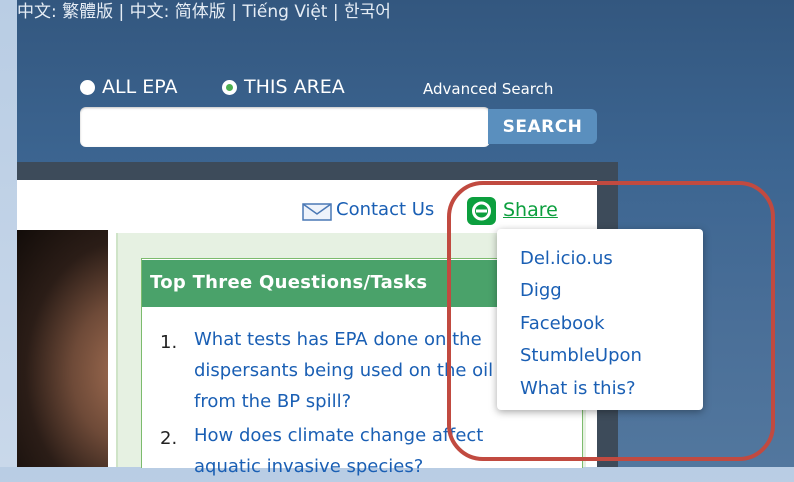  Describe the element at coordinates (169, 438) in the screenshot. I see `question-number: 2.` at that location.